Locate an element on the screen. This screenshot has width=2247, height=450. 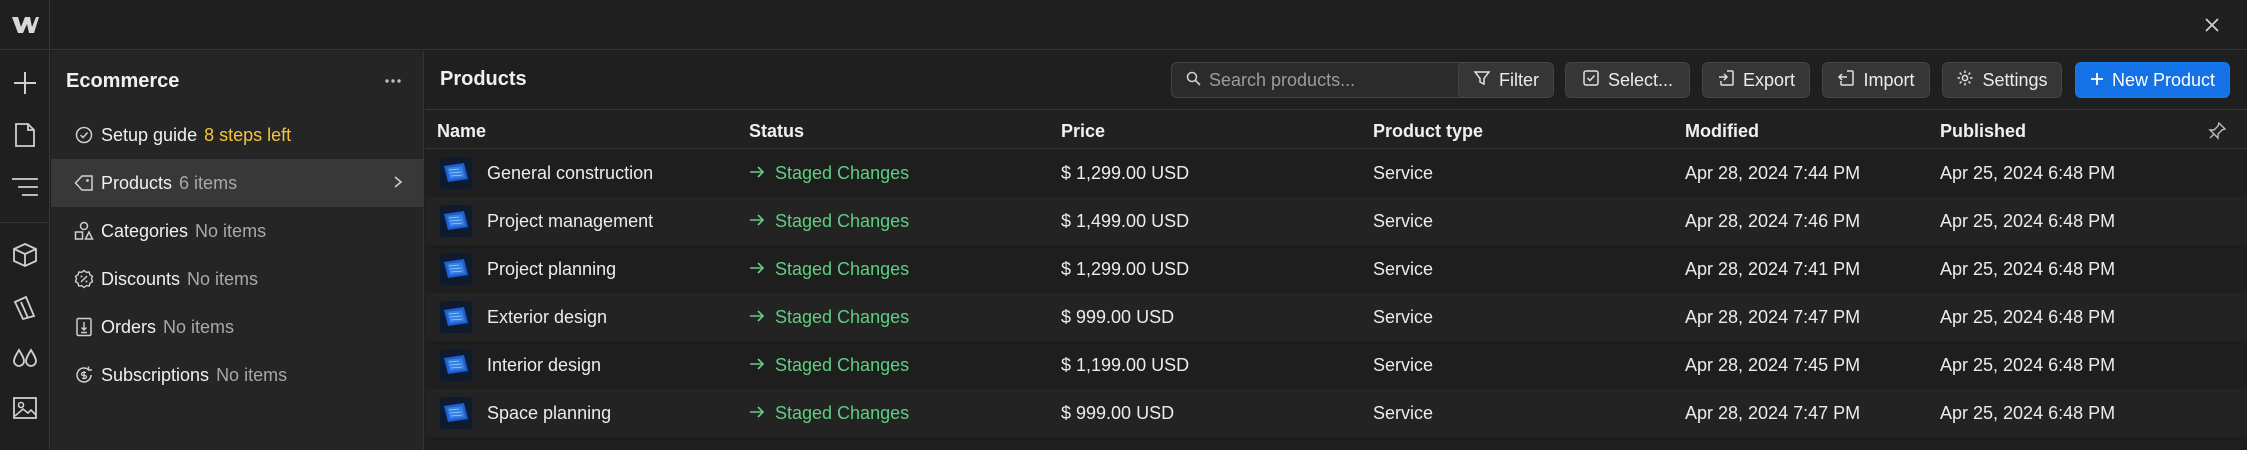
more-horizontal-icon is located at coordinates (393, 81).